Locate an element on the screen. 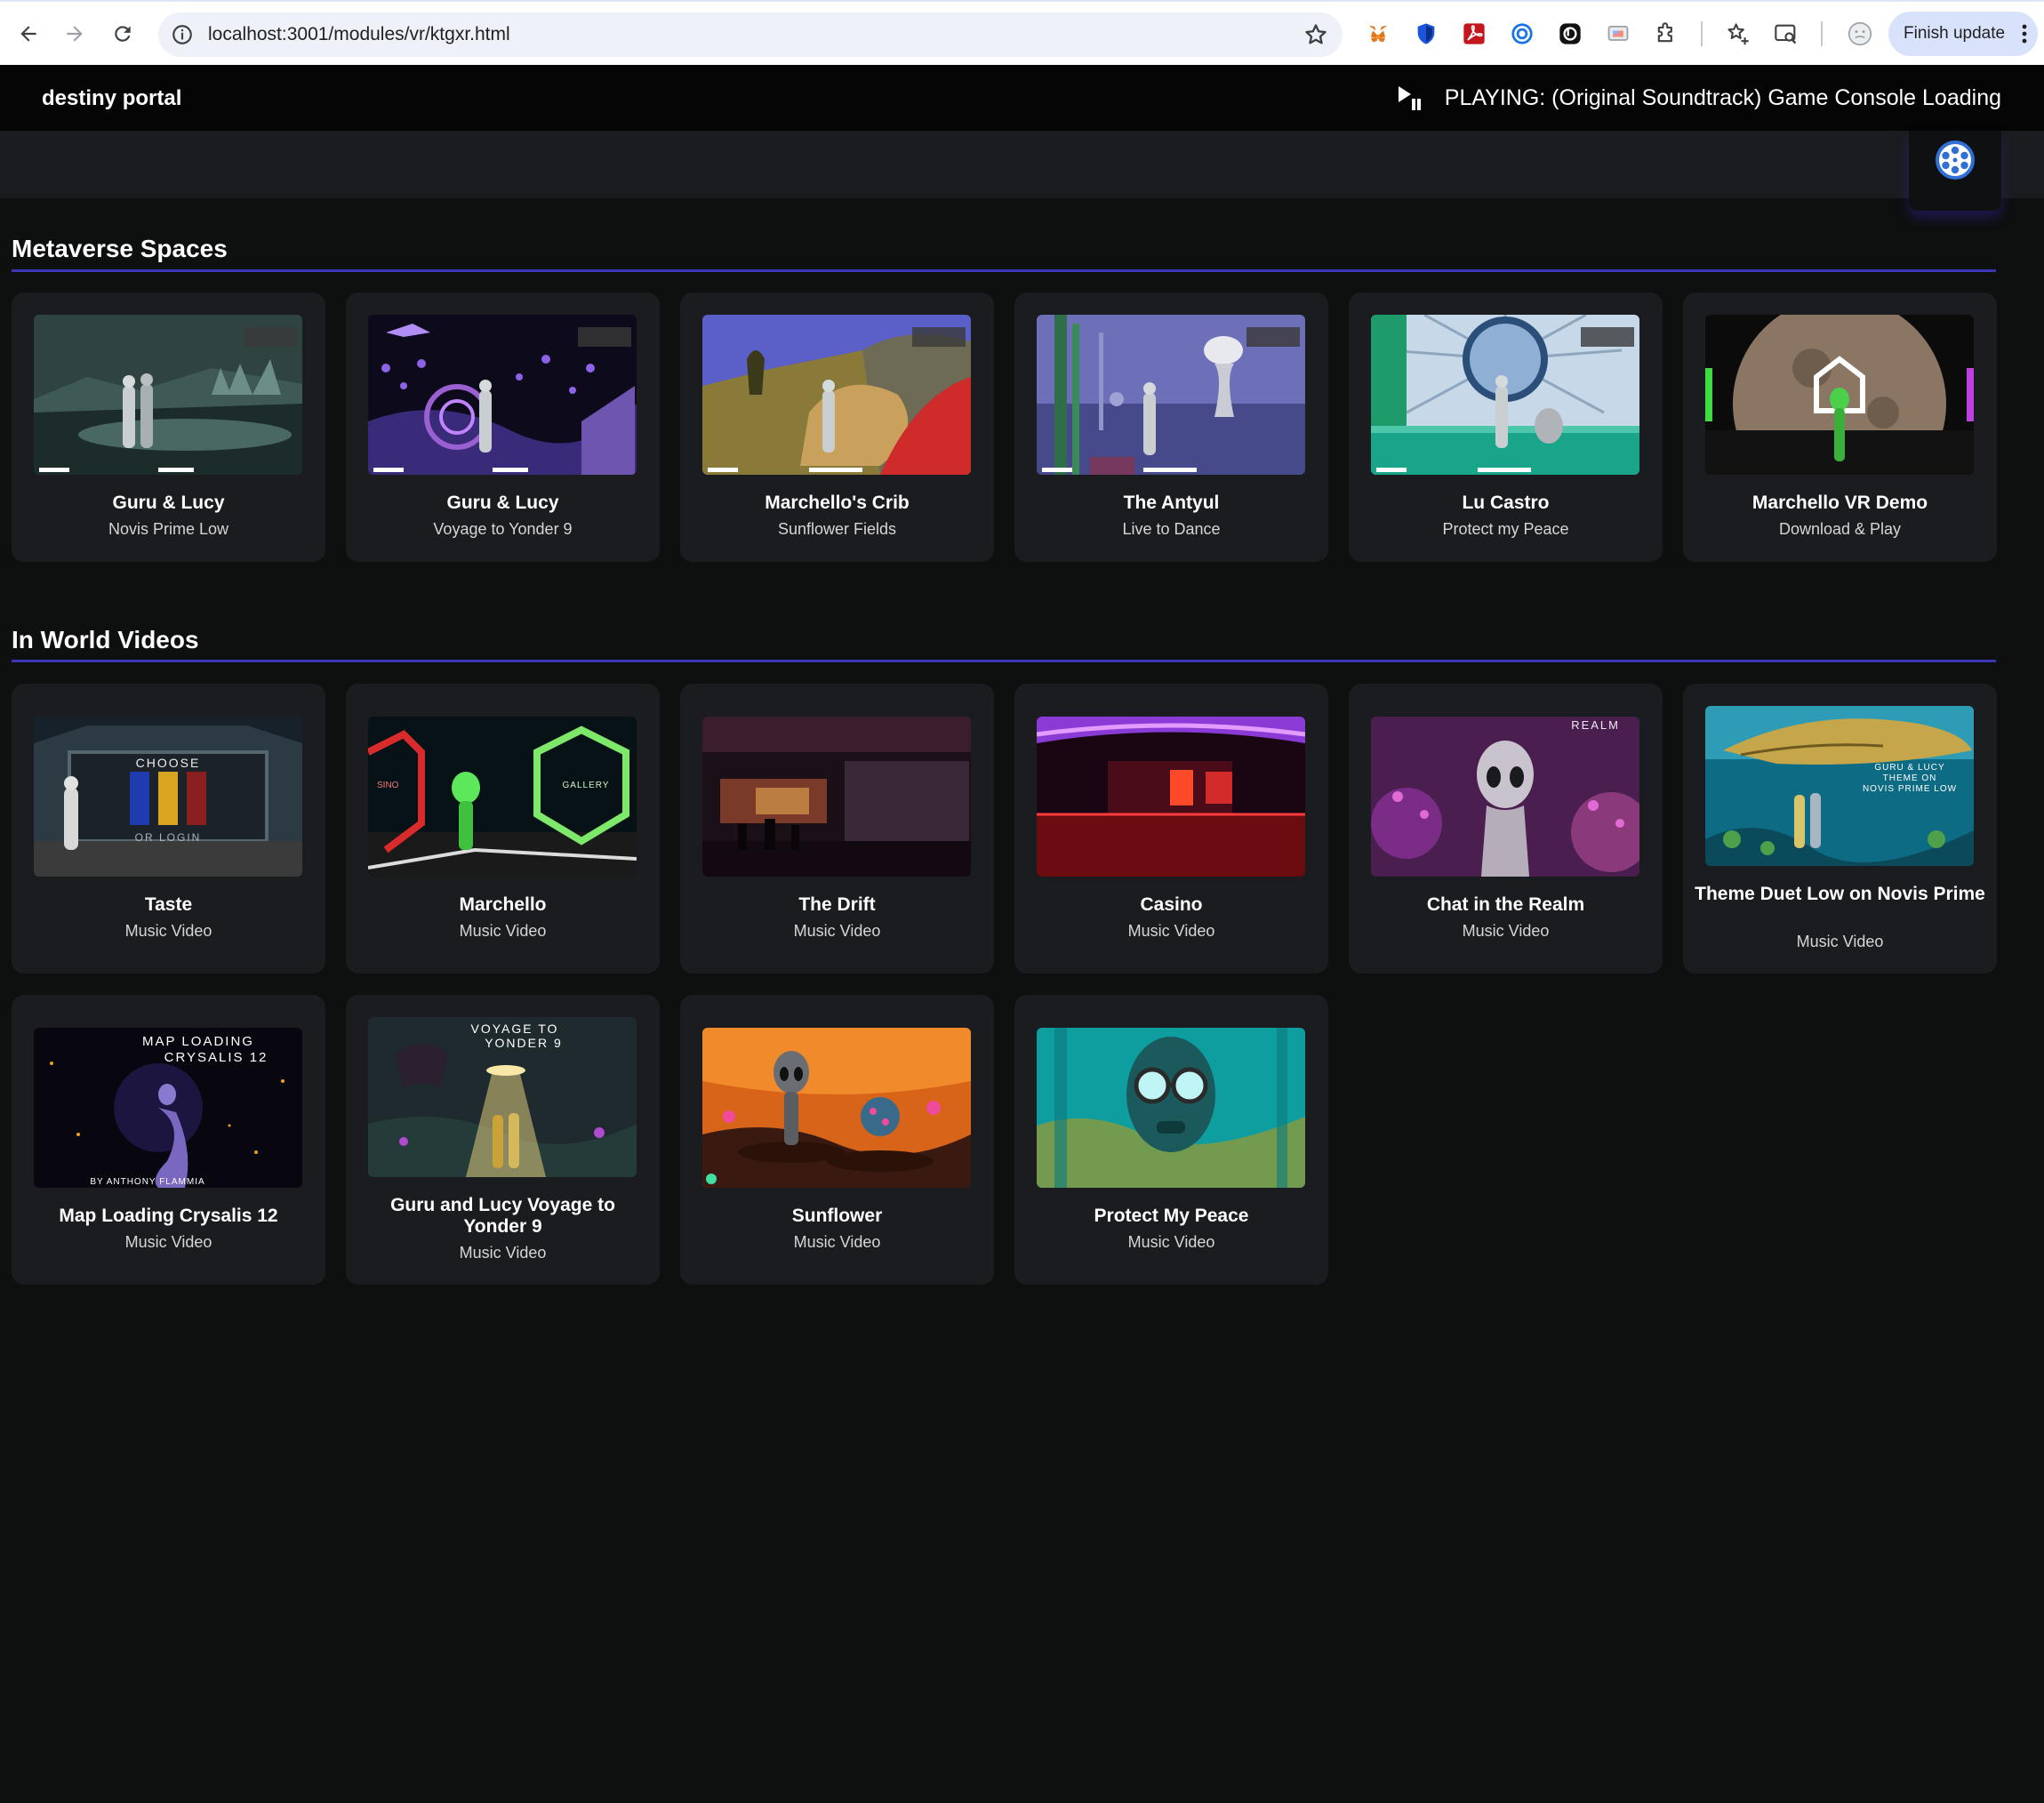  video-card: Protect My Peace Music Video is located at coordinates (1171, 1140).